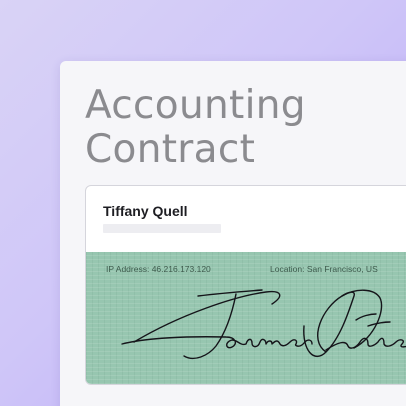 This screenshot has width=406, height=406. I want to click on location-line: Location: San Francisco, US, so click(324, 269).